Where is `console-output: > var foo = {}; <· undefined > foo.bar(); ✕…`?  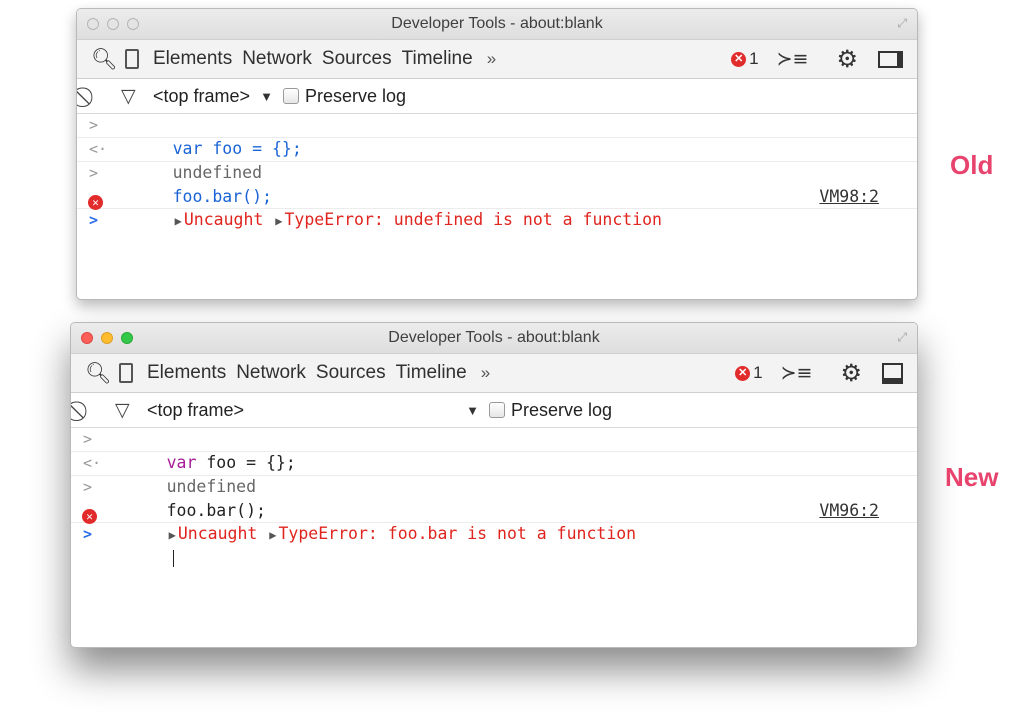 console-output: > var foo = {}; <· undefined > foo.bar(); ✕… is located at coordinates (497, 173).